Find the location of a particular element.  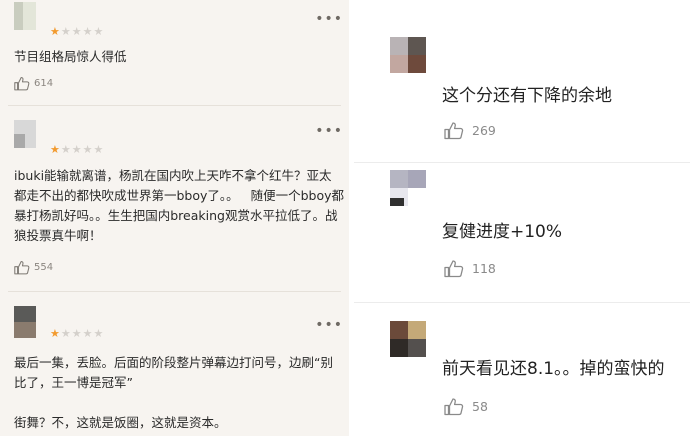

comment-text: 复健进度+10% is located at coordinates (502, 232).